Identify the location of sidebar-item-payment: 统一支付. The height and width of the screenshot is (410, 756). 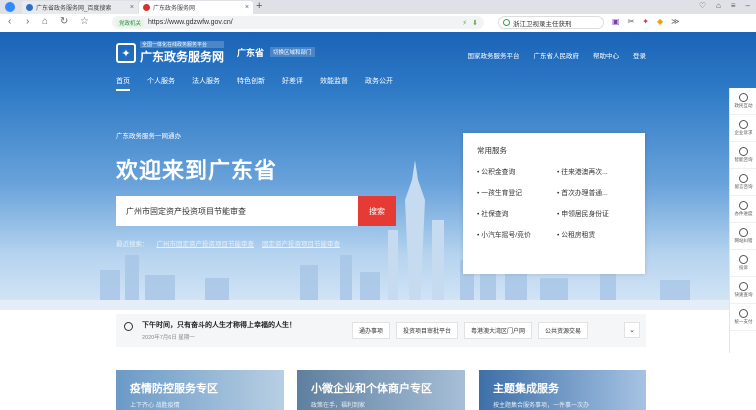
(743, 317).